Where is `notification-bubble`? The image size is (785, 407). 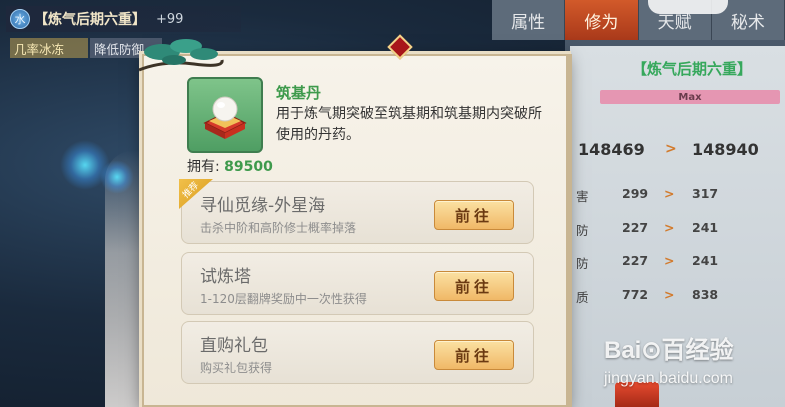
notification-bubble is located at coordinates (688, 7).